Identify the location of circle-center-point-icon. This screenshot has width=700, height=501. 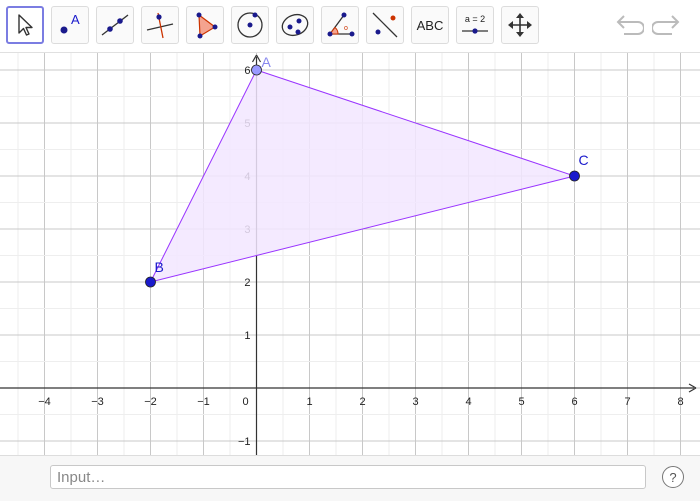
(250, 25).